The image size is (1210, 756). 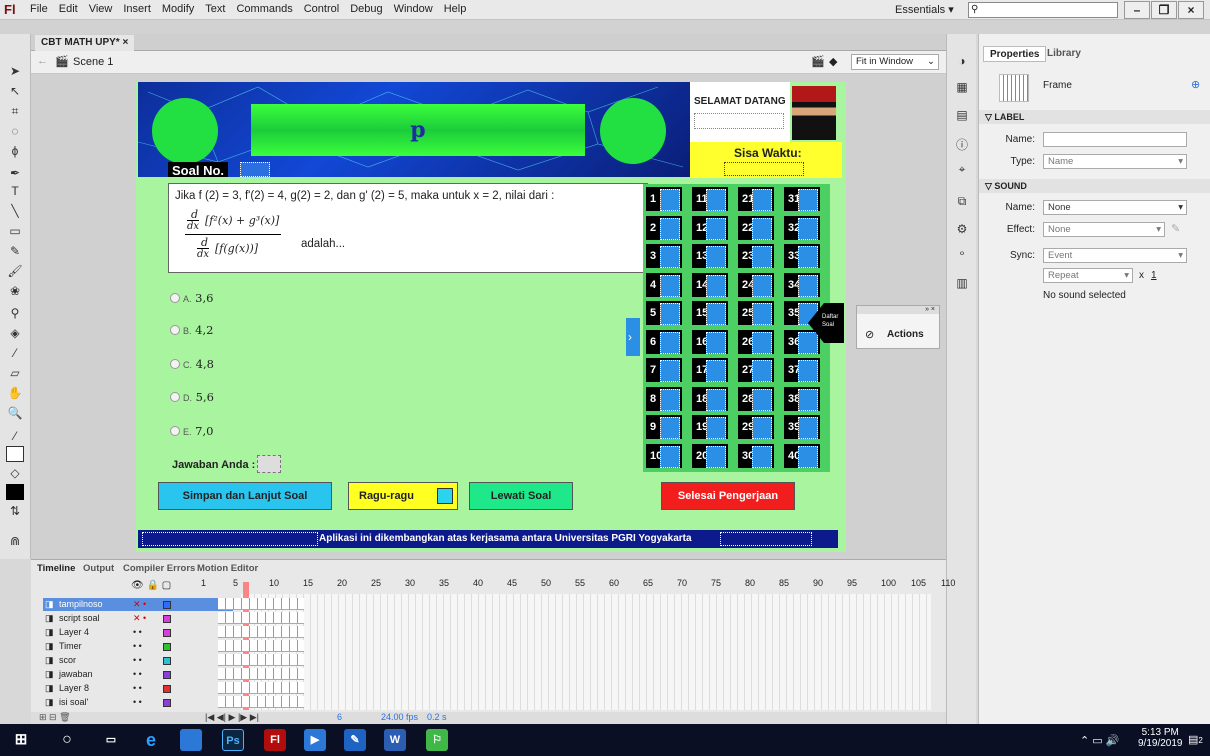 What do you see at coordinates (15, 112) in the screenshot?
I see `free-transform-icon: ⌗` at bounding box center [15, 112].